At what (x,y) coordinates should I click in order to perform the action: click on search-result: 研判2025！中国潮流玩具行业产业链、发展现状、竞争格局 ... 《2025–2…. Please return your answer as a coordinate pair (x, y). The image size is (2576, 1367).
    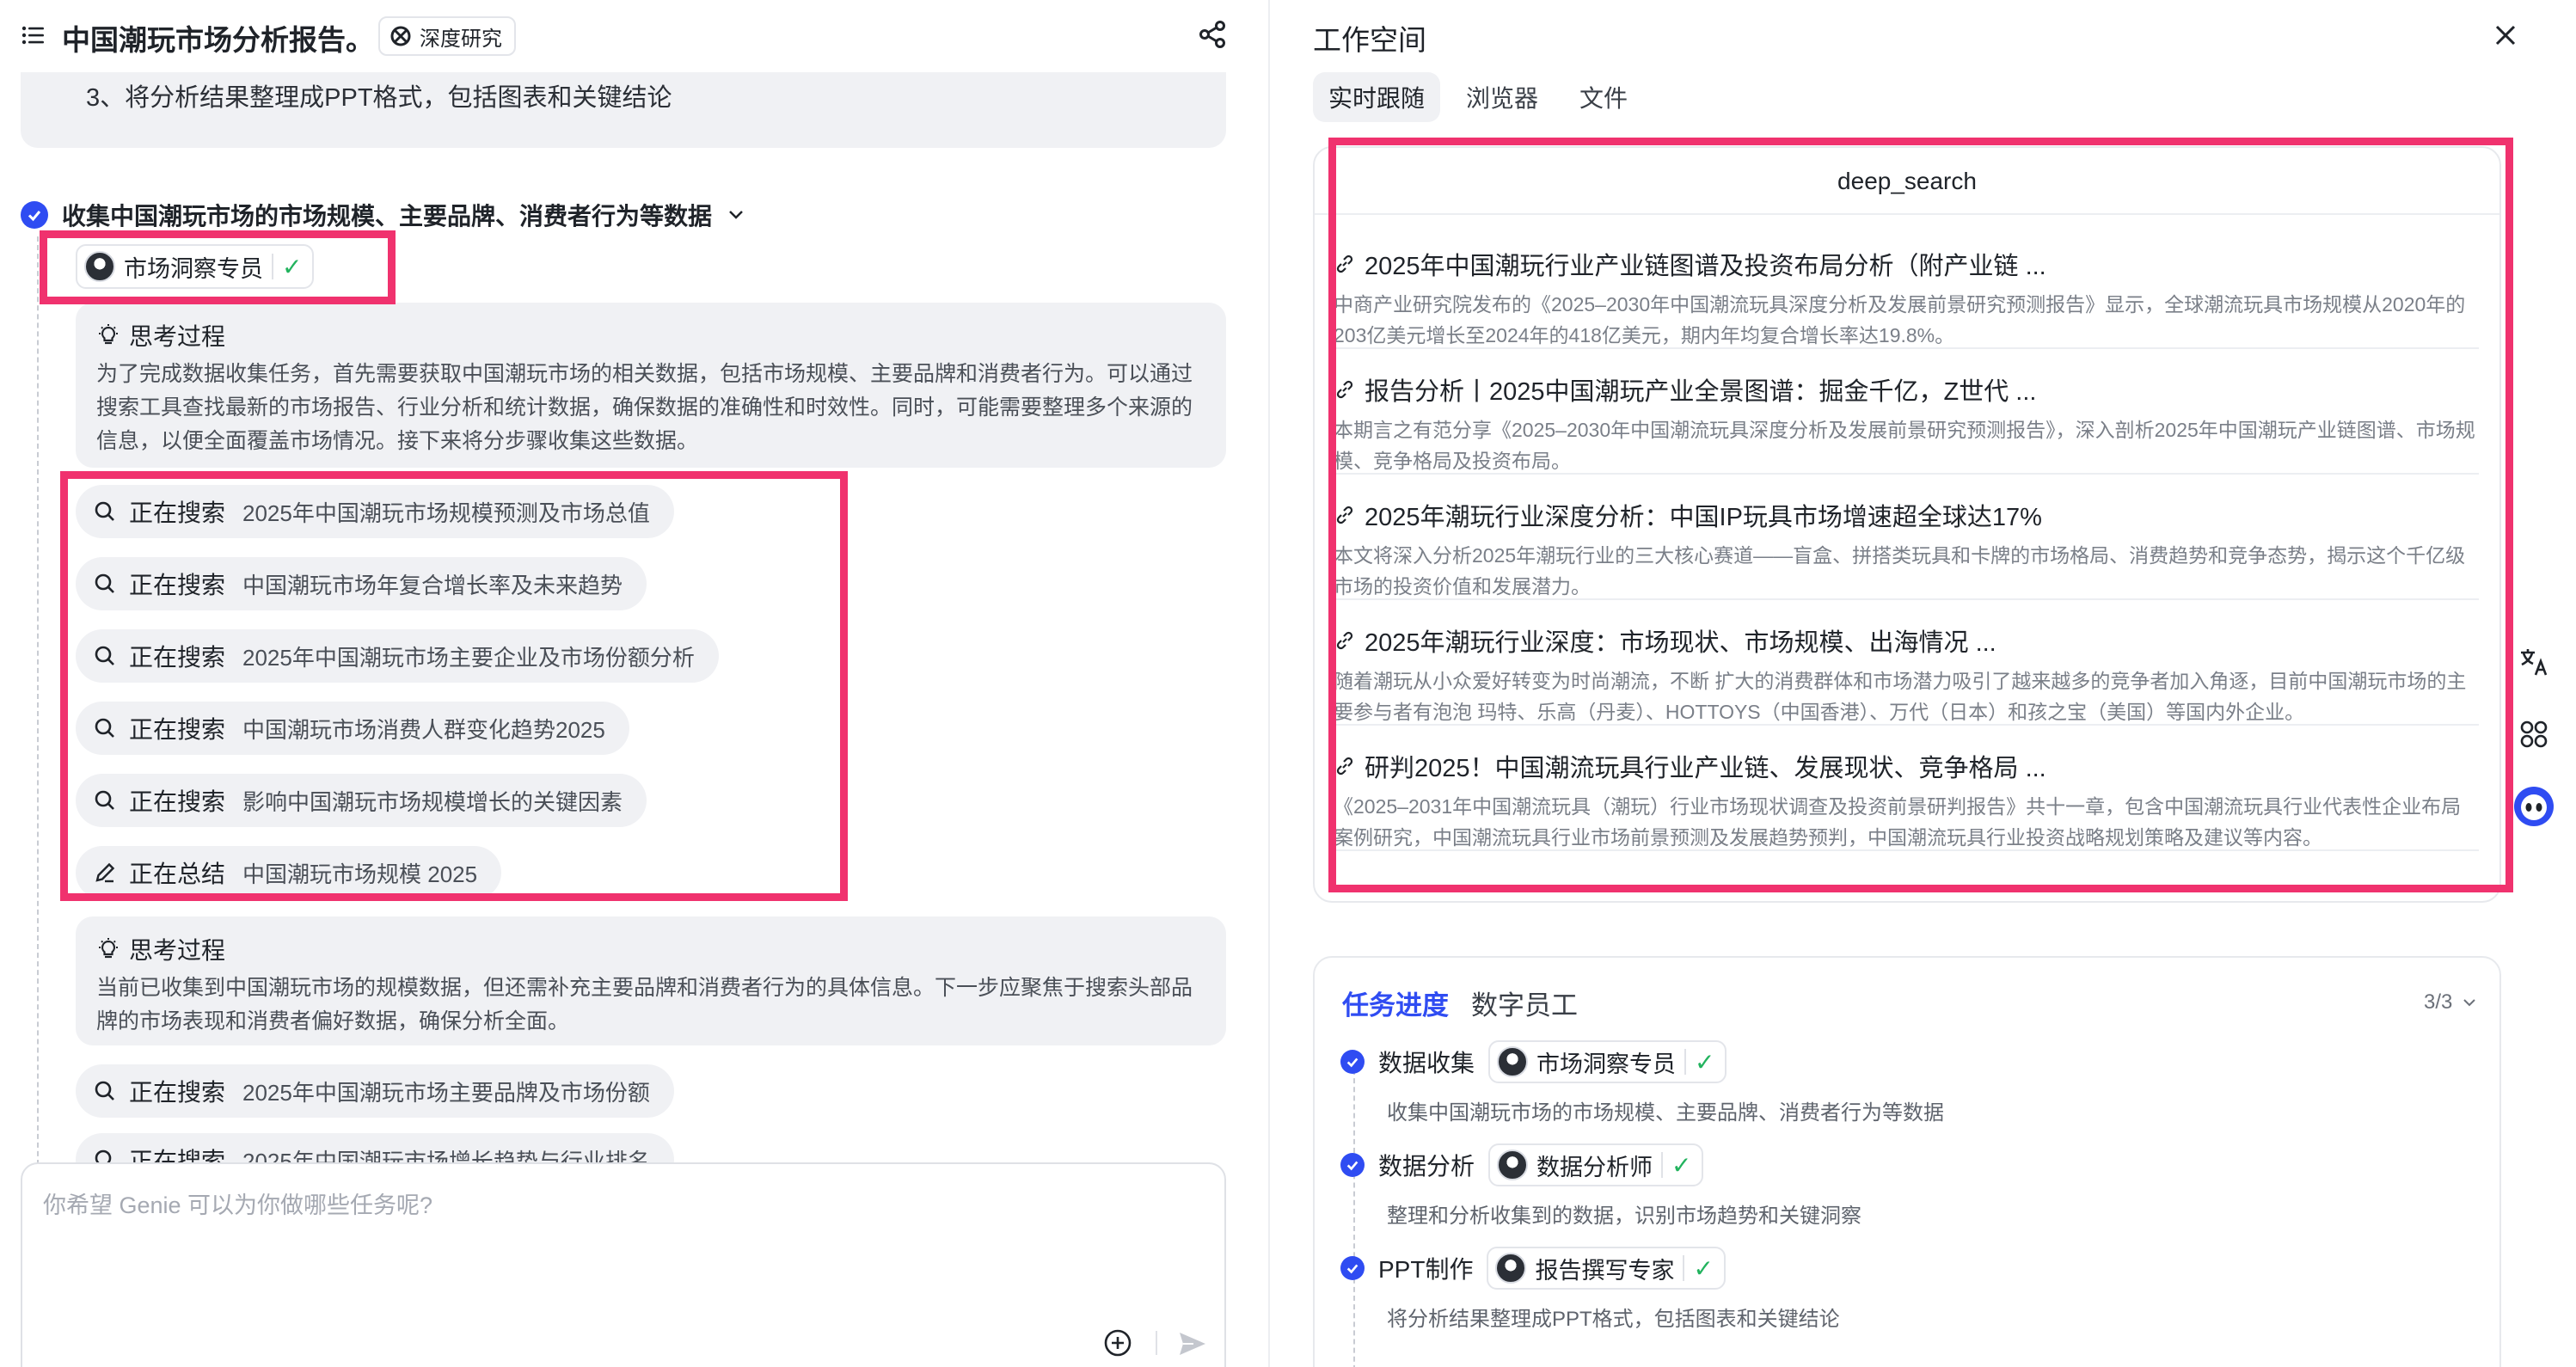
    Looking at the image, I should click on (1906, 799).